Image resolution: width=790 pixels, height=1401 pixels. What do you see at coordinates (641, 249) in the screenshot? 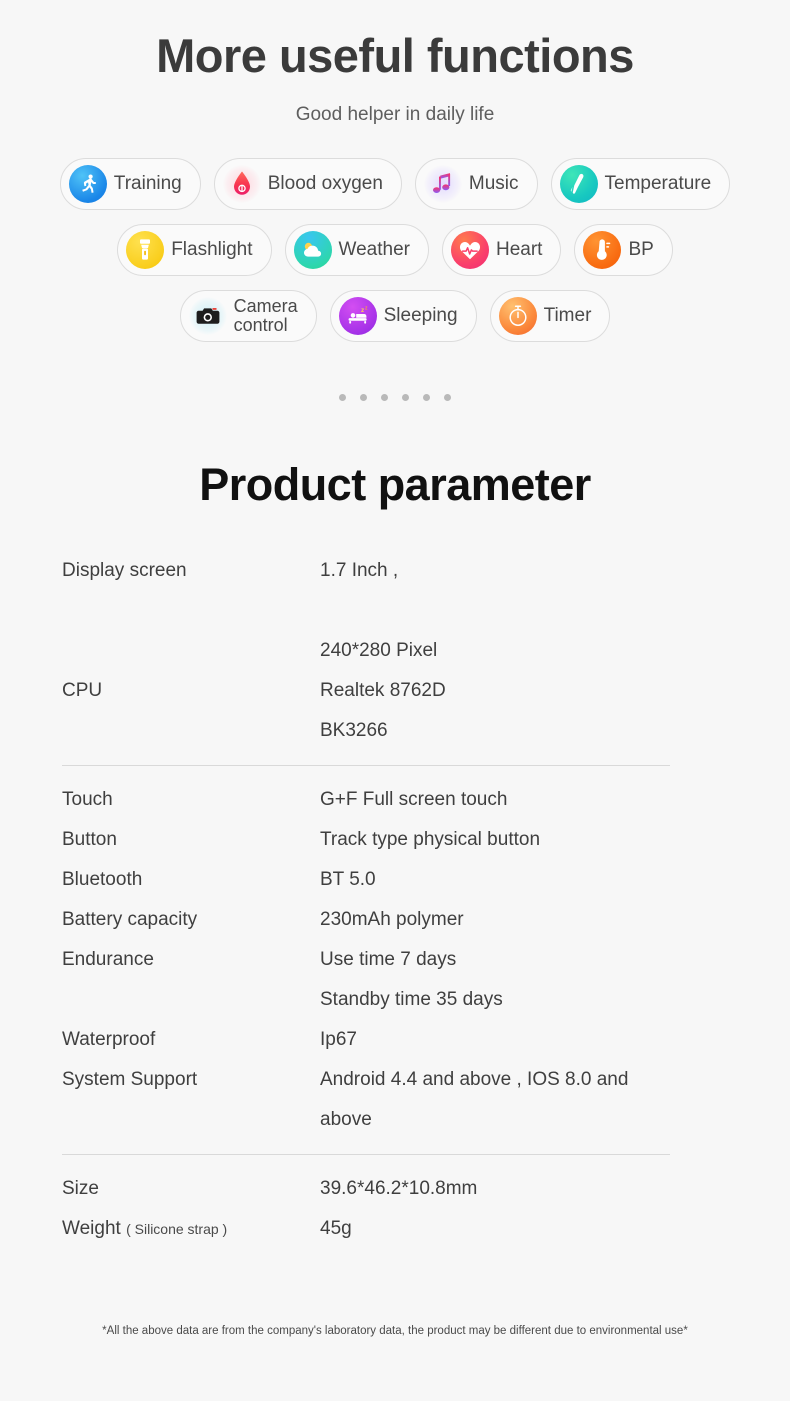
I see `feature-pill-label: BP` at bounding box center [641, 249].